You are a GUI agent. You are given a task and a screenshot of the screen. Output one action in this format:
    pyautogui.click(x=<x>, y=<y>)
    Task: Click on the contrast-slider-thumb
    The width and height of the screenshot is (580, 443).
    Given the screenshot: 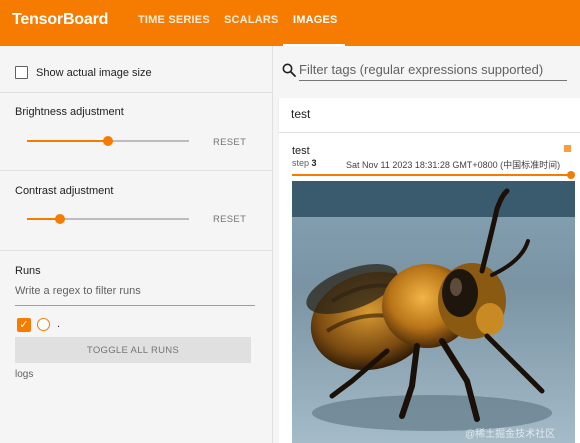 What is the action you would take?
    pyautogui.click(x=60, y=219)
    